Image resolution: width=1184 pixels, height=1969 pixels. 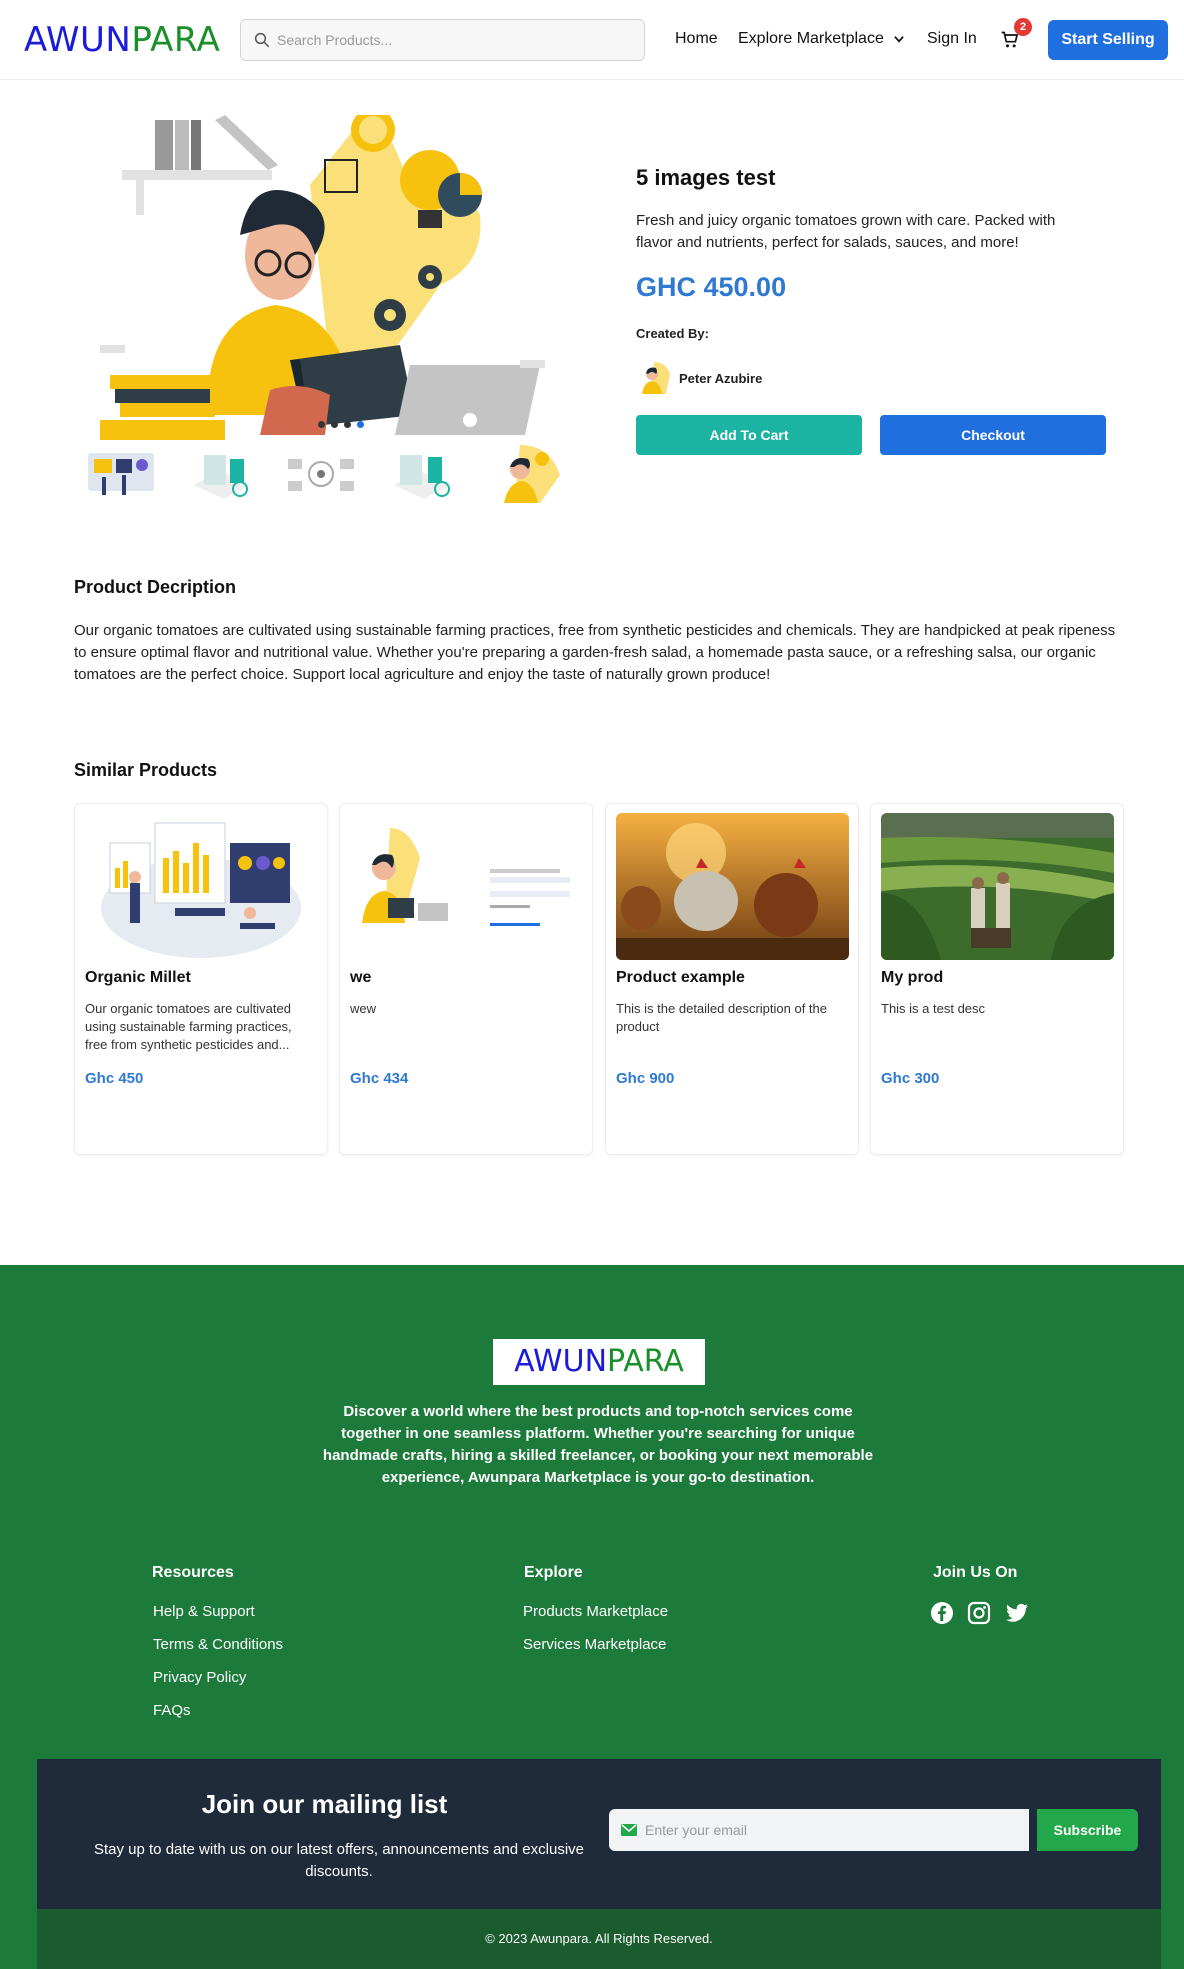 I want to click on search-box, so click(x=442, y=40).